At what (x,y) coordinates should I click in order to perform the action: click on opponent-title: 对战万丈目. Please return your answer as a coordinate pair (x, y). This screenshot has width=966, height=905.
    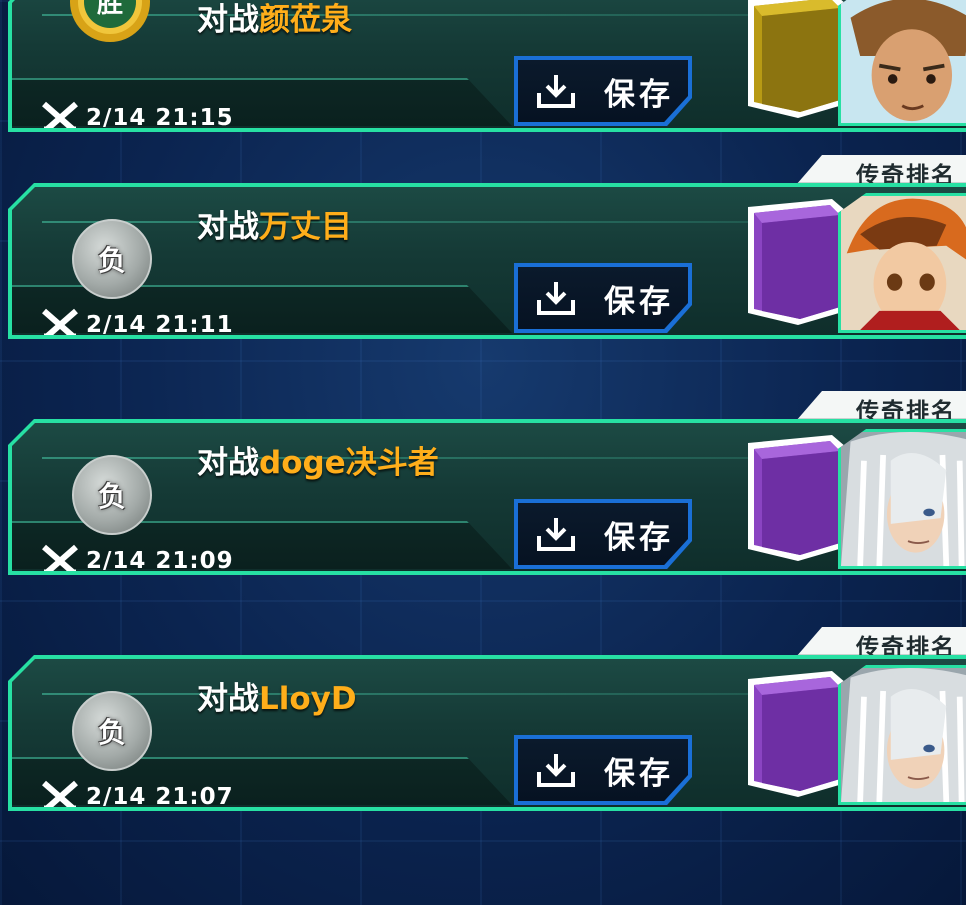
    Looking at the image, I should click on (274, 227).